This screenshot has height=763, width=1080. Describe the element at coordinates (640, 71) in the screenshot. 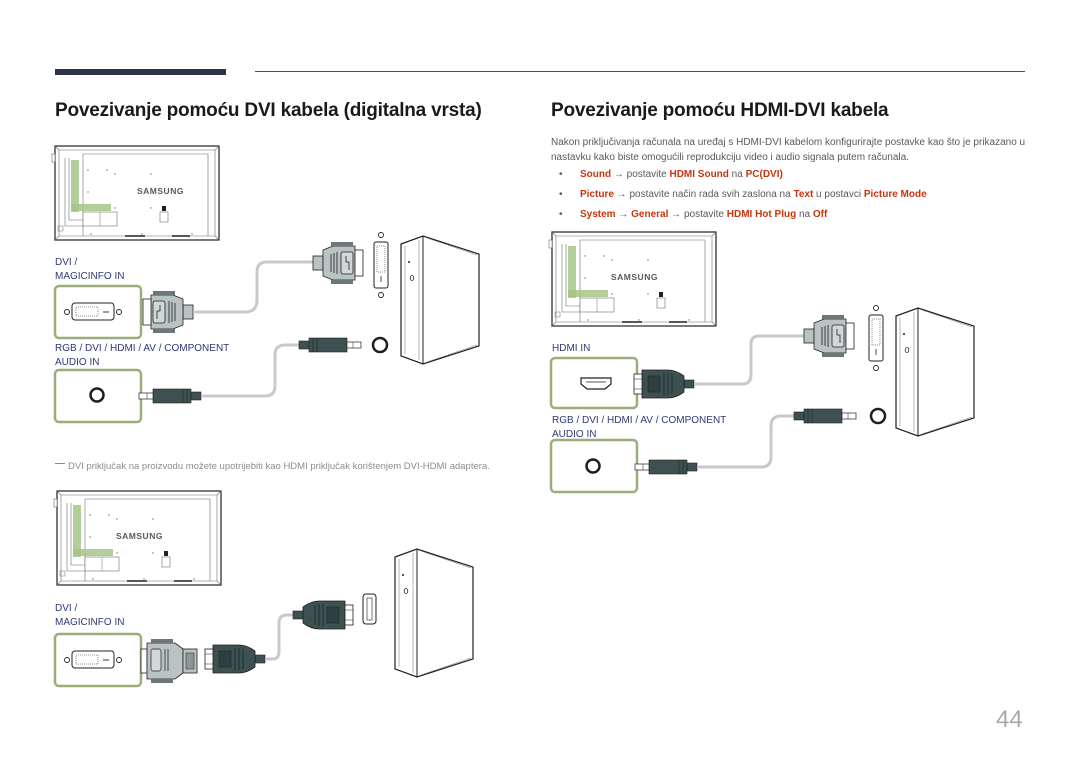

I see `section-header-rule` at that location.